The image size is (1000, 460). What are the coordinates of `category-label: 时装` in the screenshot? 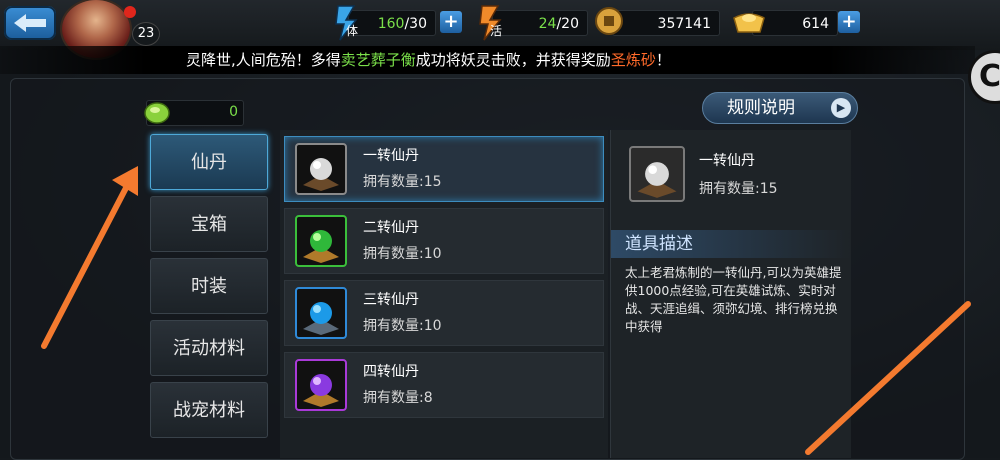 It's located at (209, 286).